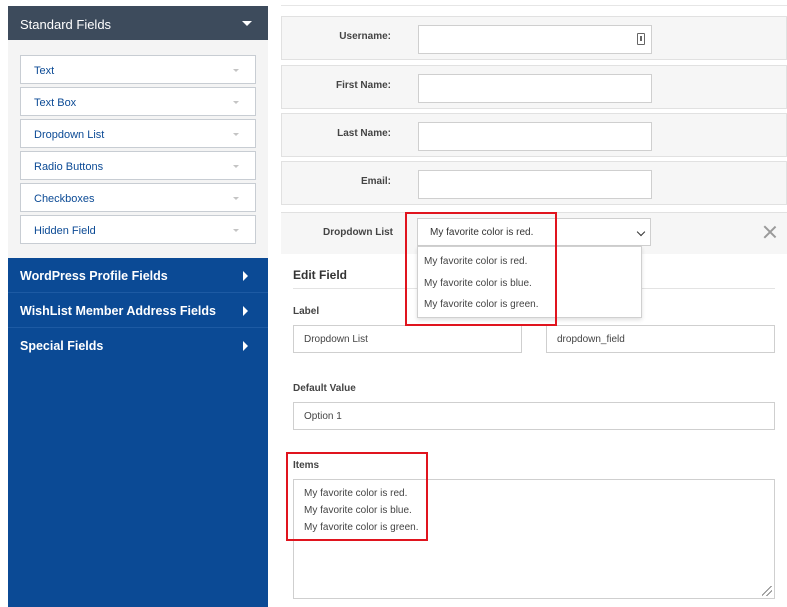 The image size is (787, 607). What do you see at coordinates (478, 283) in the screenshot?
I see `dropdown-option-blue: My favorite color is blue.` at bounding box center [478, 283].